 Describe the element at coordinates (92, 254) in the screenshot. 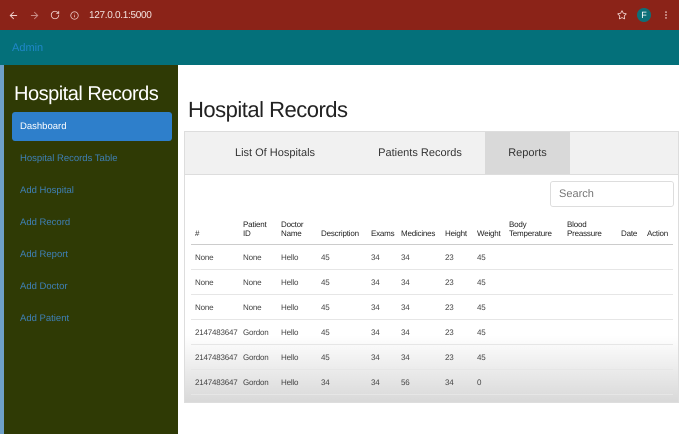

I see `sidebar-item: Add Report` at that location.